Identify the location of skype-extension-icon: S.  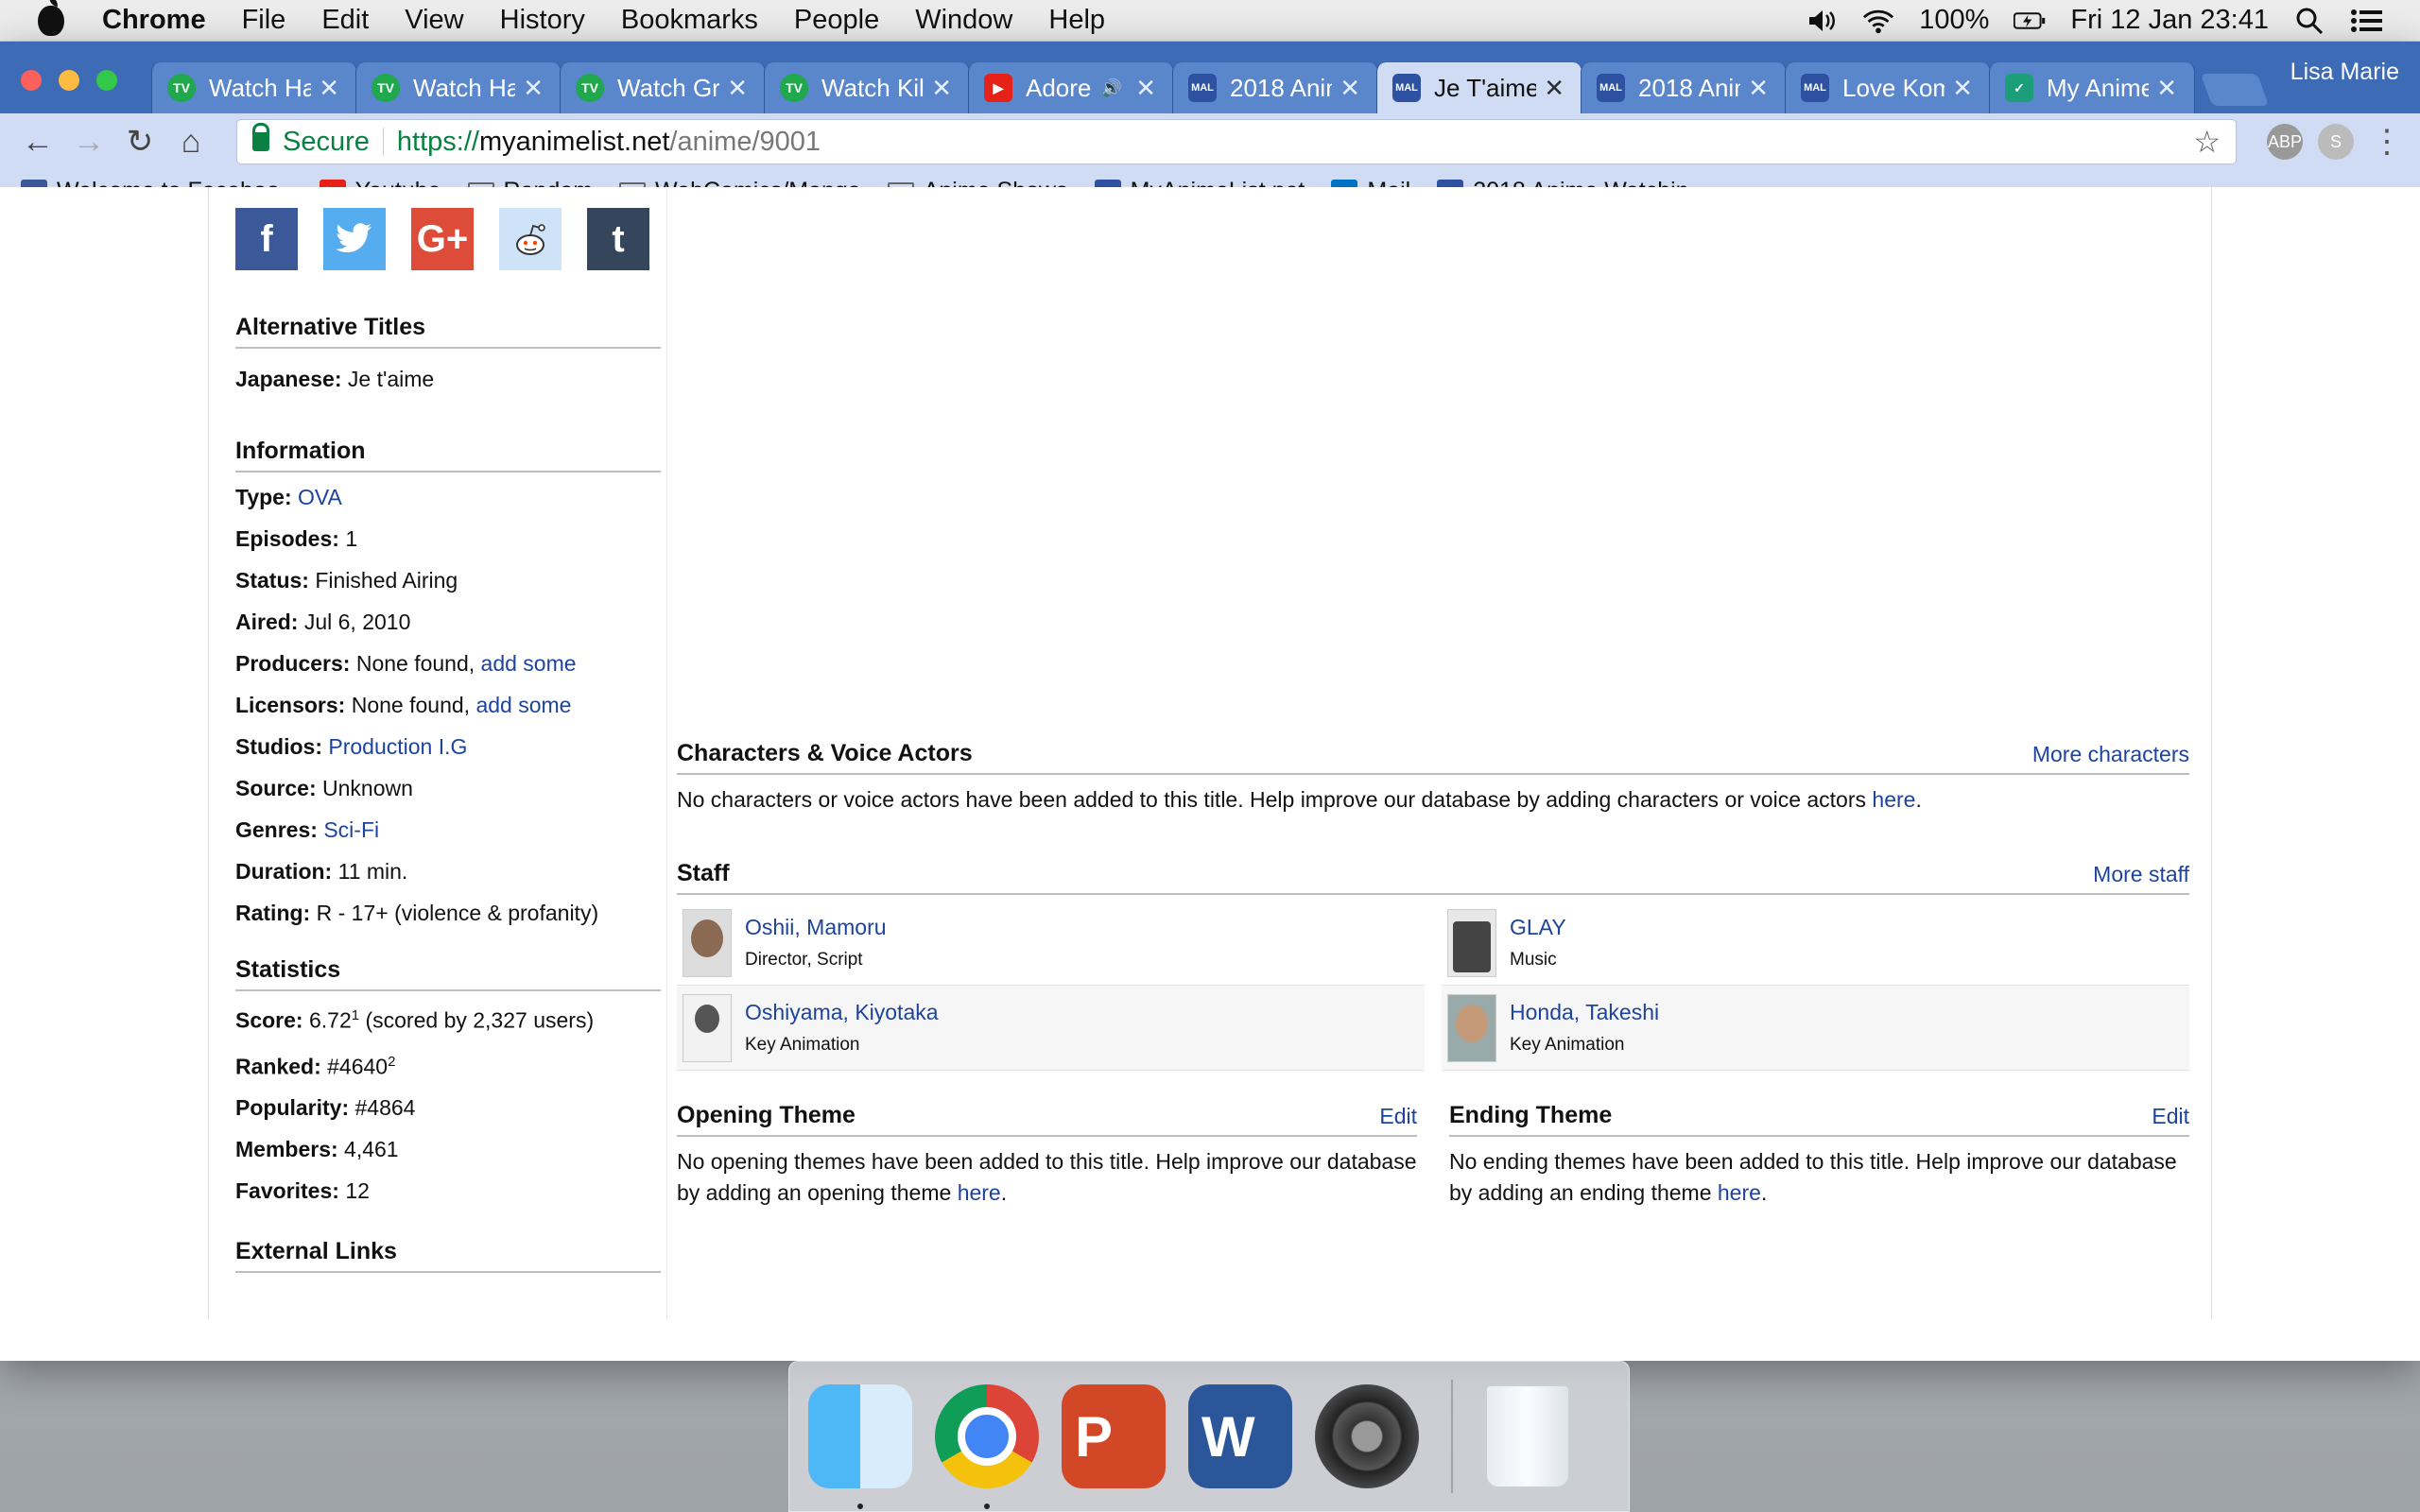
(2336, 142).